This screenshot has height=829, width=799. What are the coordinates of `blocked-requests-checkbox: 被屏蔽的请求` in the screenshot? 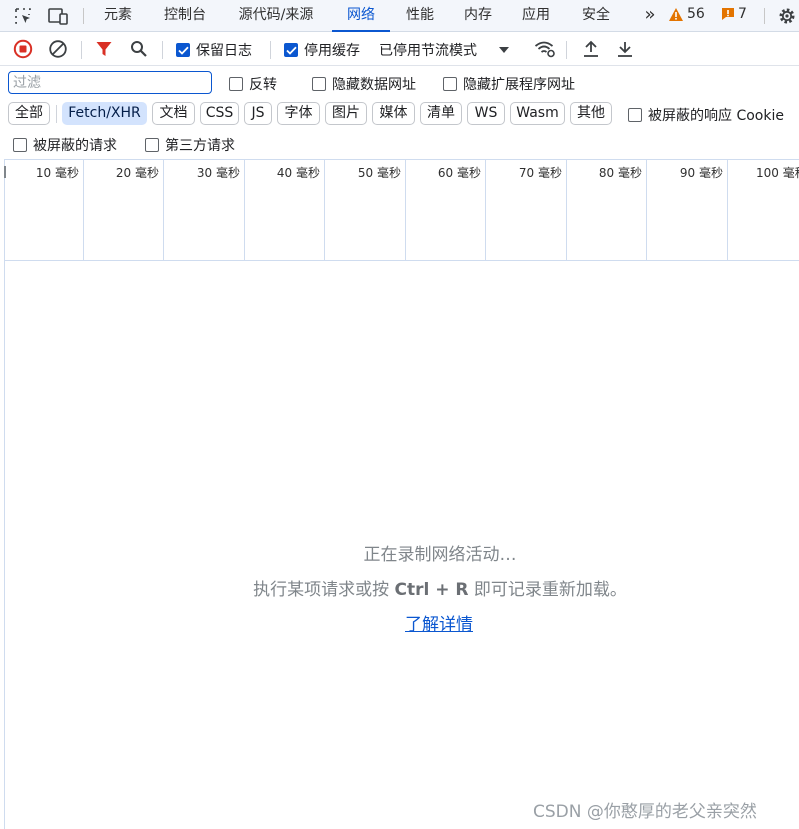 It's located at (65, 145).